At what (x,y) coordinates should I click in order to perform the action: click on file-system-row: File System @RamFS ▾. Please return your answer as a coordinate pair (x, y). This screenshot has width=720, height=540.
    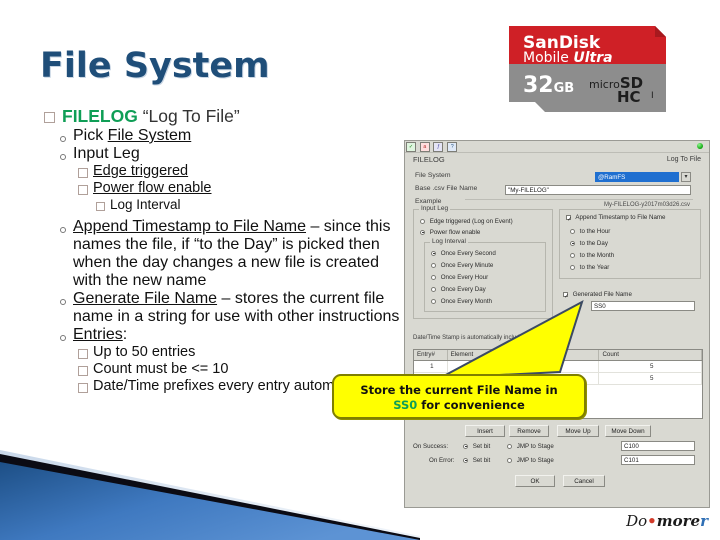
    Looking at the image, I should click on (557, 178).